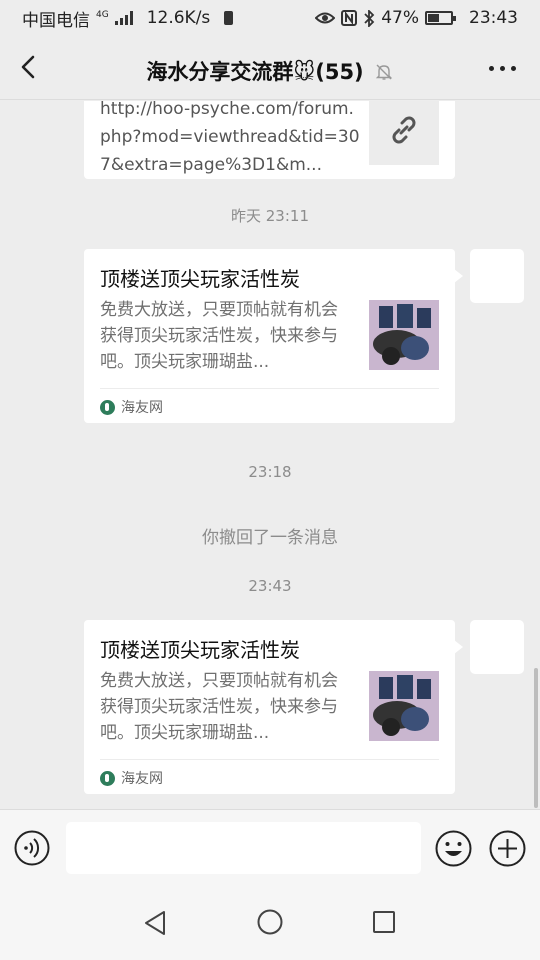  Describe the element at coordinates (56, 20) in the screenshot. I see `carrier-label: 中国电信` at that location.